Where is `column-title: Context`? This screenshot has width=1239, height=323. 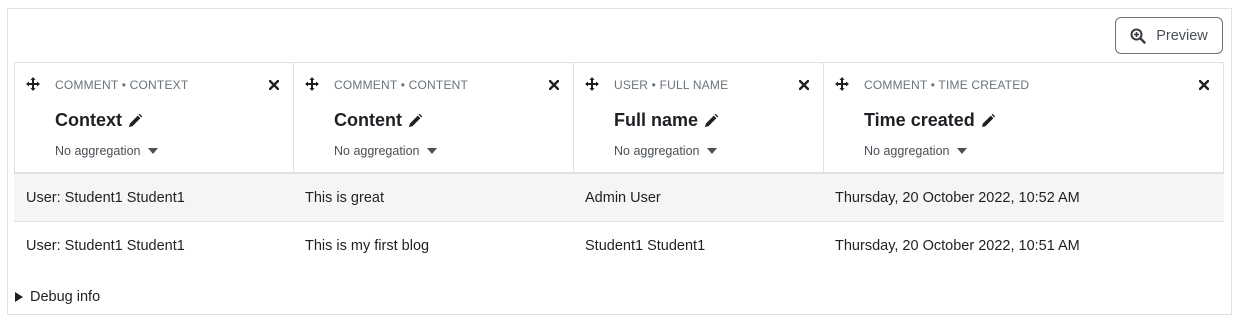 column-title: Context is located at coordinates (98, 120).